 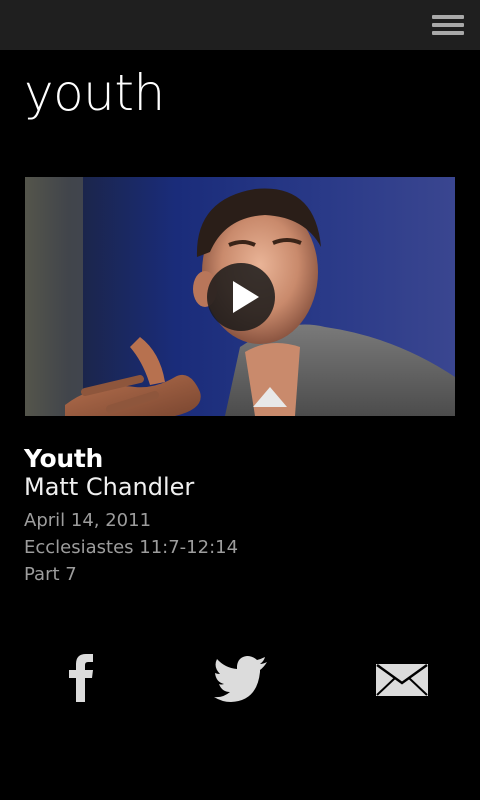 I want to click on hamburger-menu-icon, so click(x=449, y=25).